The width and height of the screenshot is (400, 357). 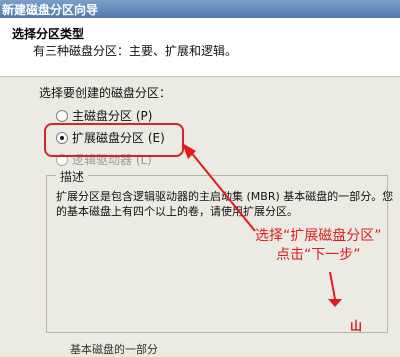 I want to click on page-title: 选择分区类型, so click(x=48, y=34).